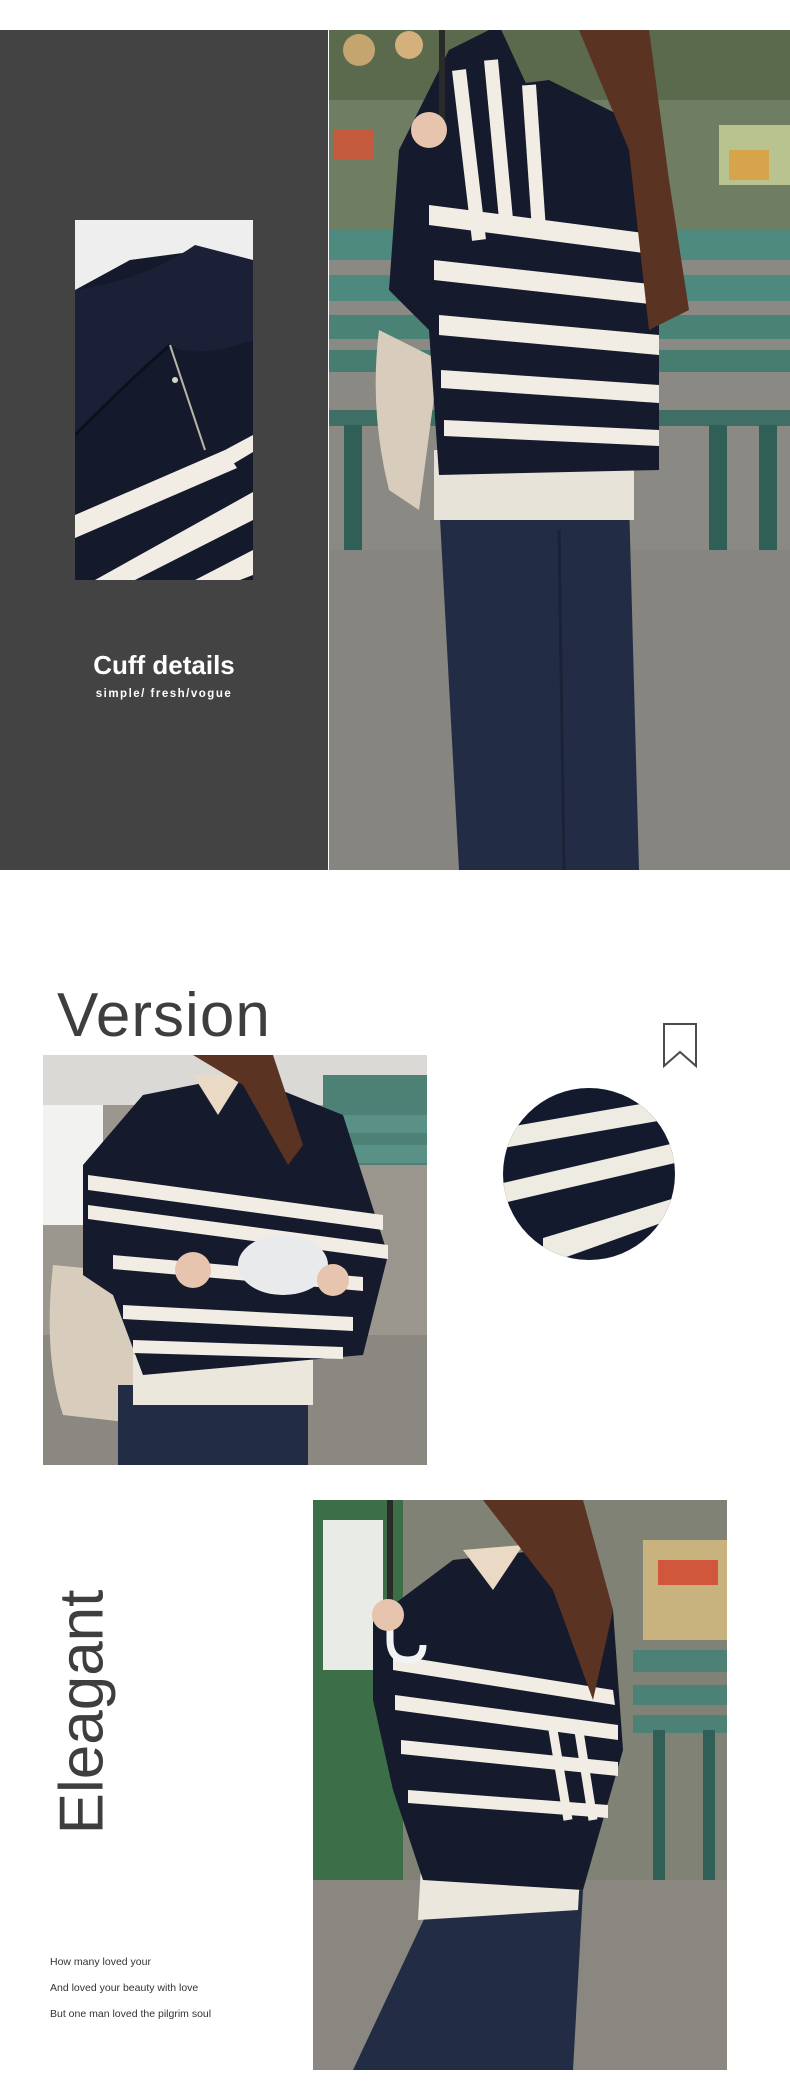  I want to click on poem-line-3: But one man loved the pilgrim soul, so click(131, 2014).